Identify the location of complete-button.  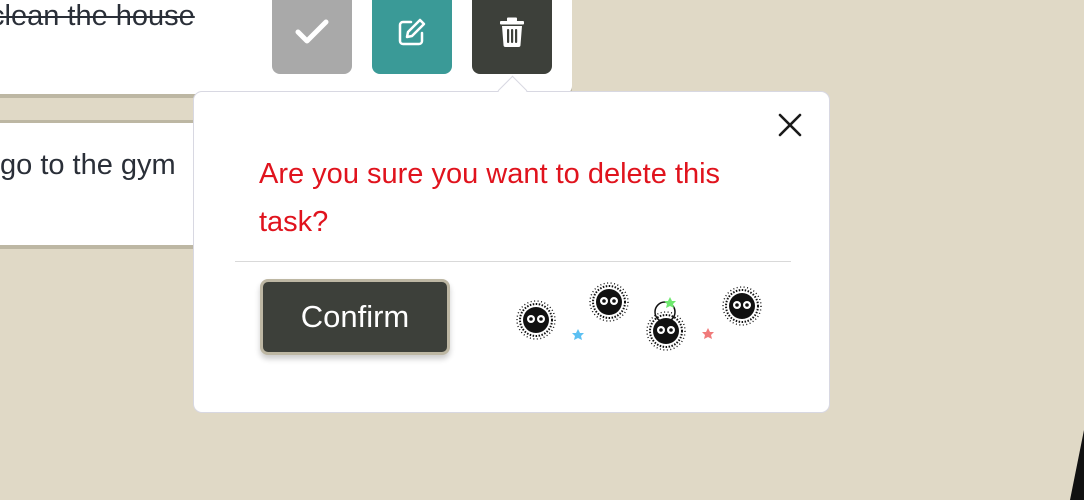
(312, 37).